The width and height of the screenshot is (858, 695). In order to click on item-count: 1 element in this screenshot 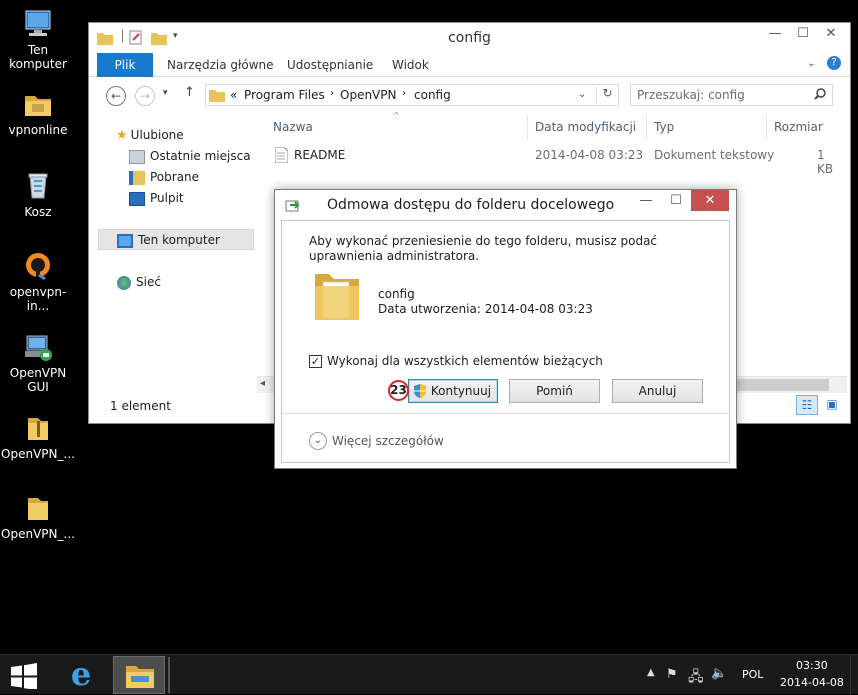, I will do `click(140, 406)`.